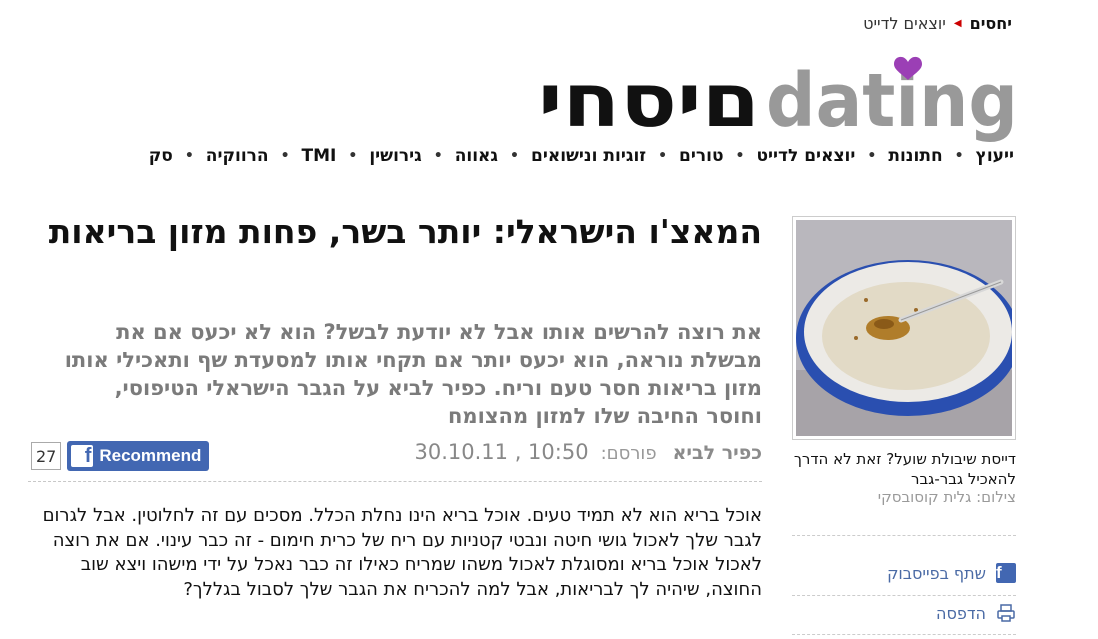  I want to click on photo-credit: צילום: גלית קוסובסקי, so click(946, 497).